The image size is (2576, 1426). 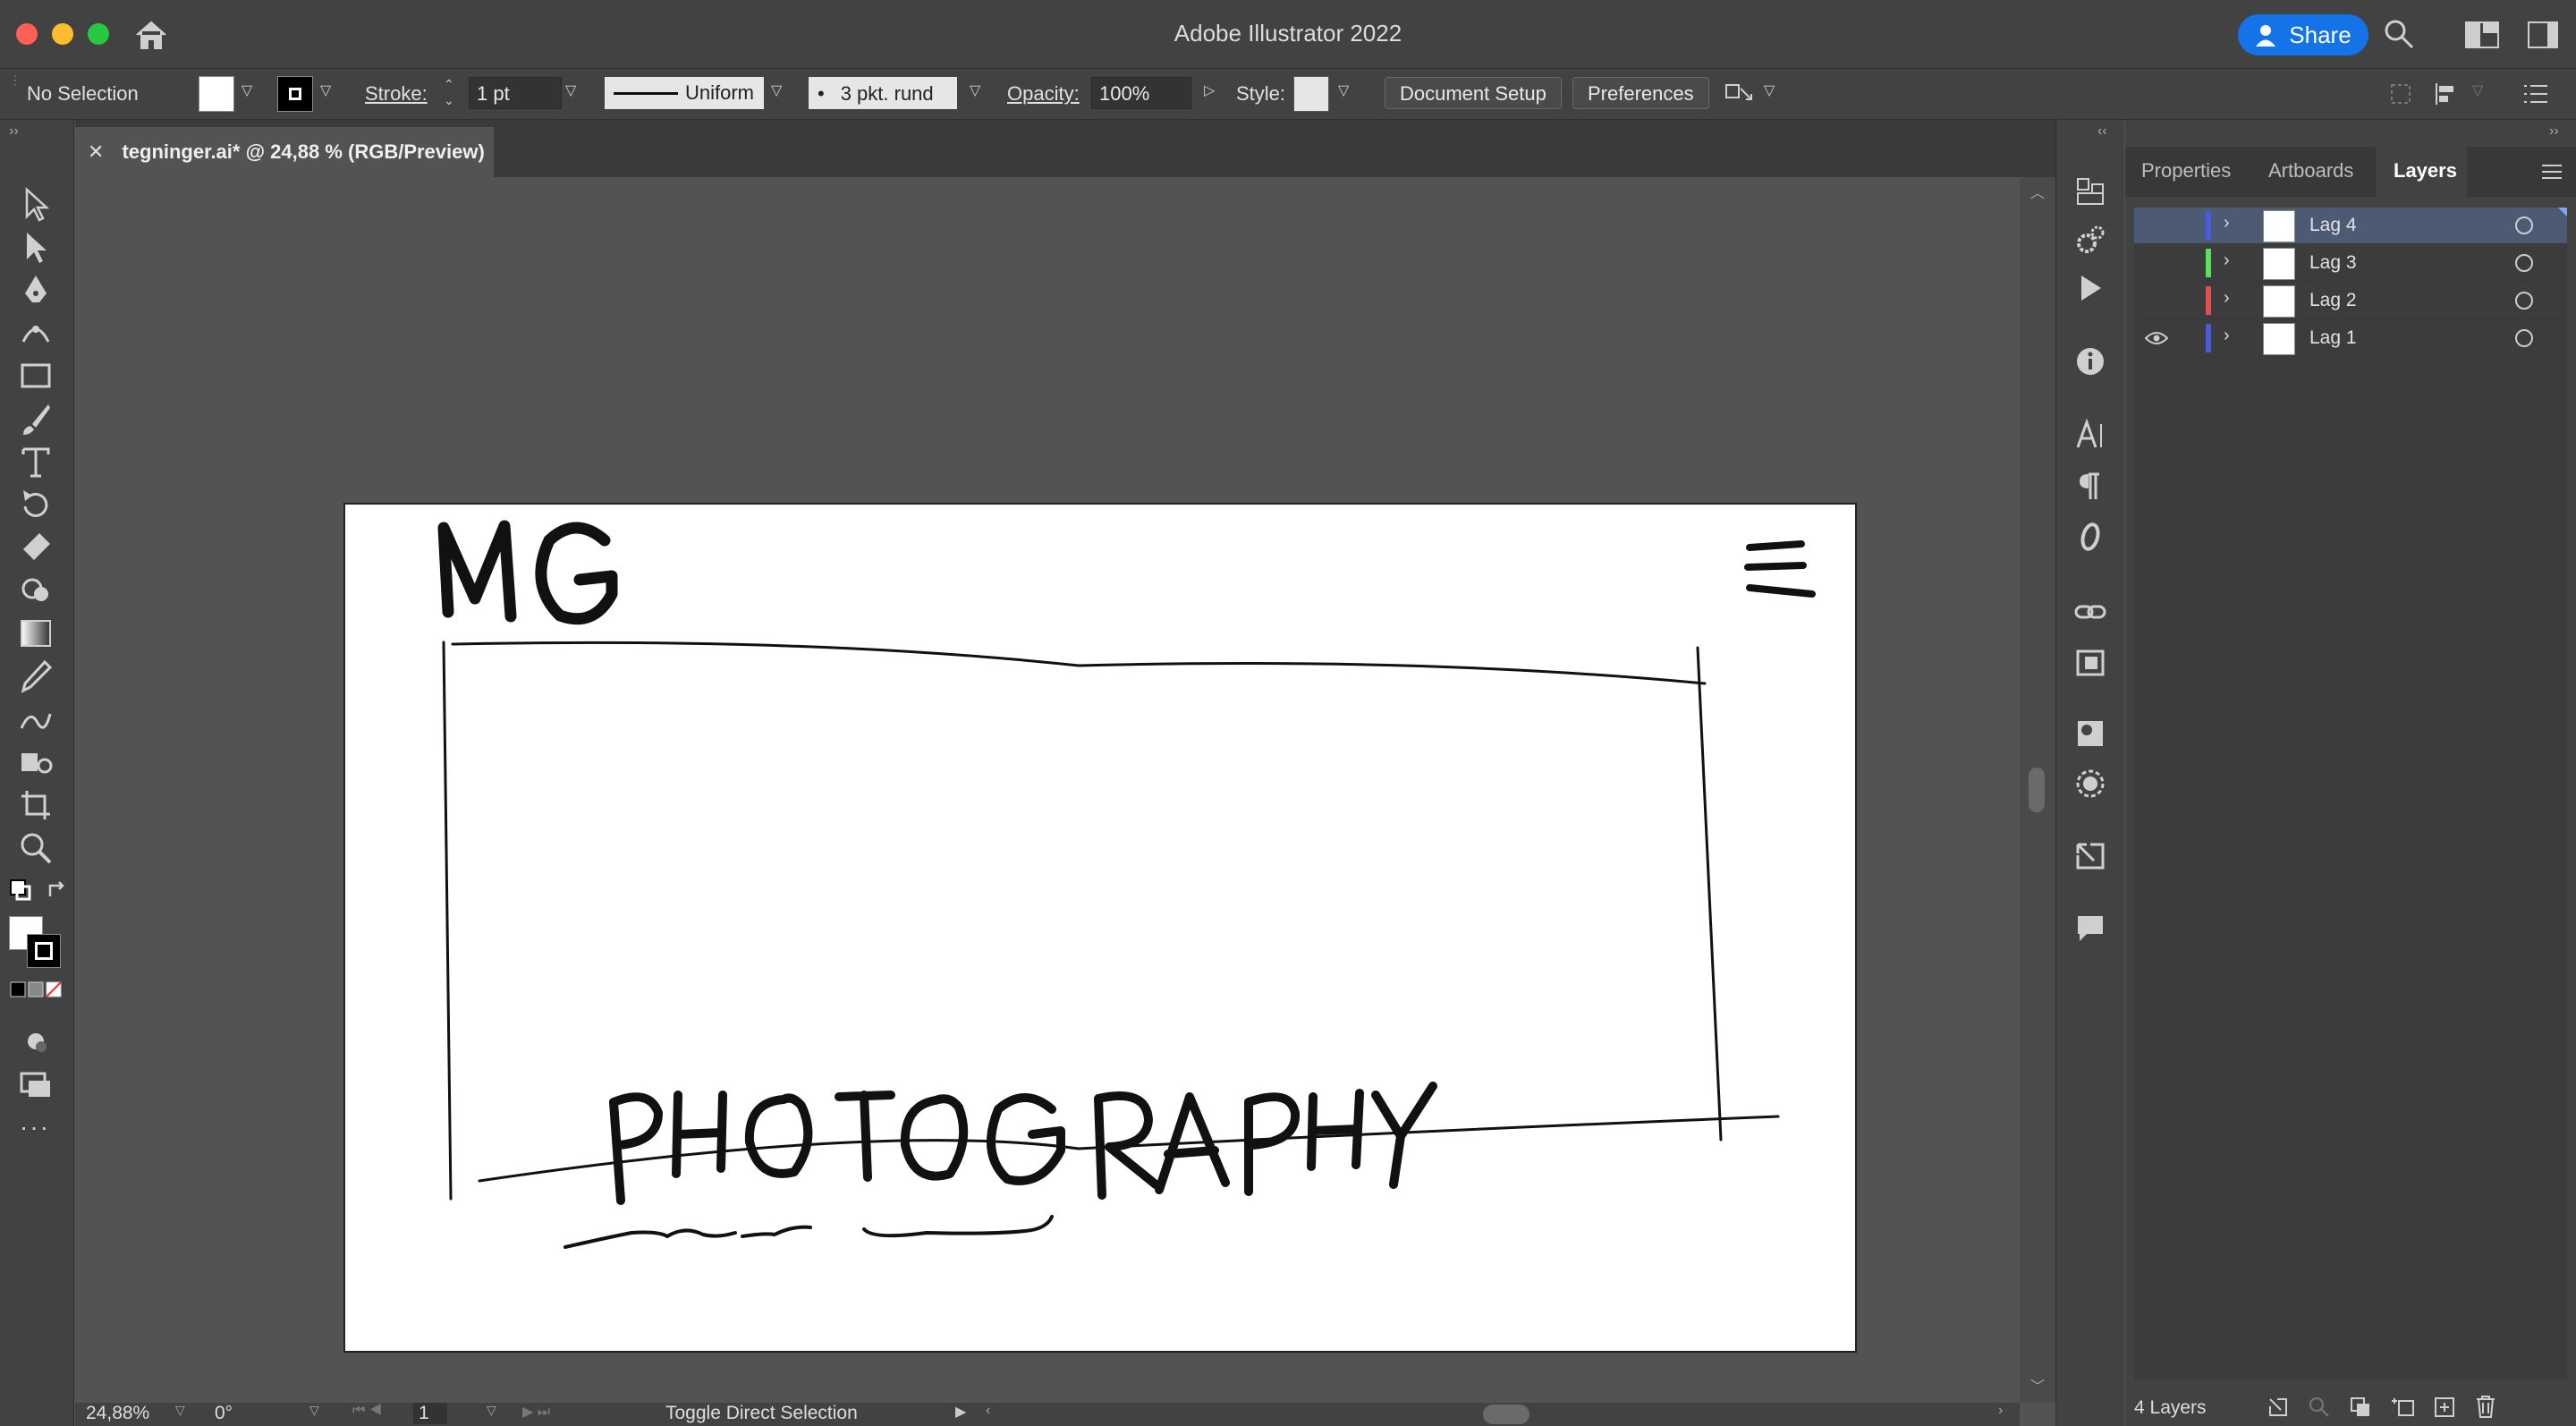 I want to click on zoom-level: 24,88%, so click(x=117, y=1414).